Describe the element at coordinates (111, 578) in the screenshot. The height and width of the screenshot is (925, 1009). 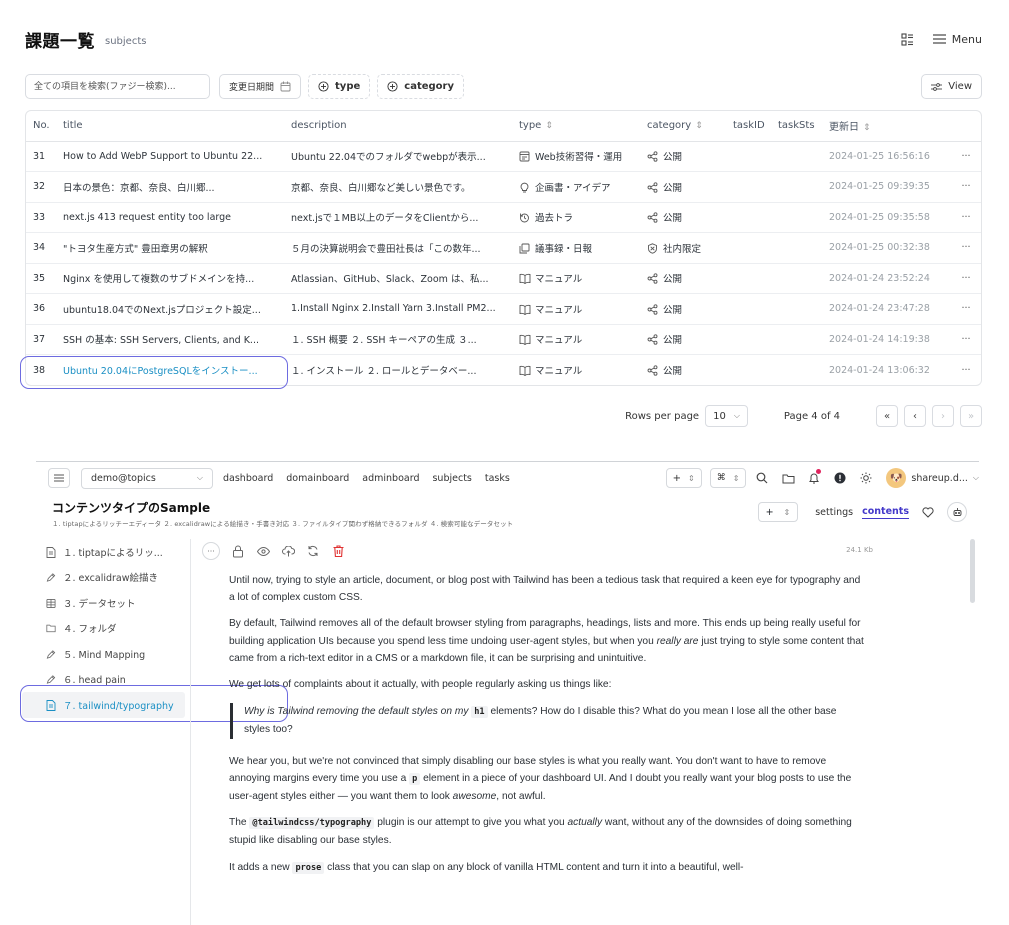
I see `sidebar-item: ２. excalidraw絵描き` at that location.